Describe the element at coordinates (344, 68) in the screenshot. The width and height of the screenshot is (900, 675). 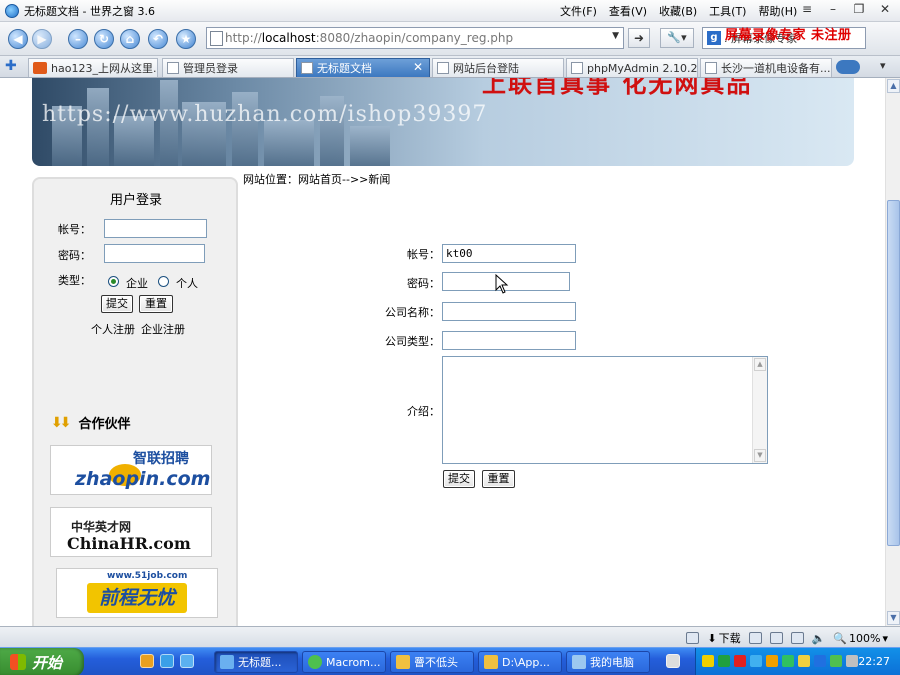
I see `tab-label: 无标题文档` at that location.